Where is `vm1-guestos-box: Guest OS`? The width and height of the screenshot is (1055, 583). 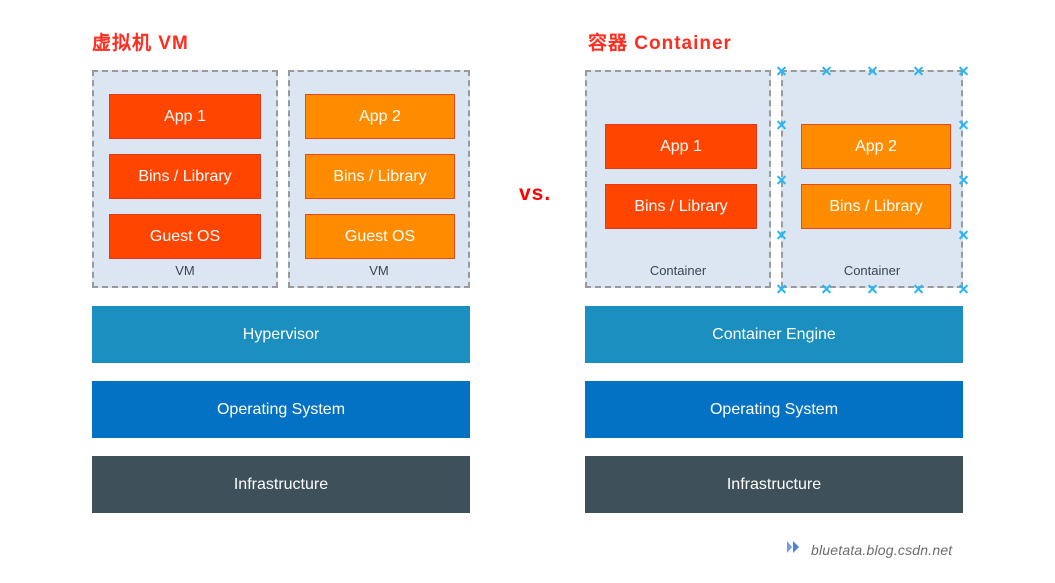
vm1-guestos-box: Guest OS is located at coordinates (185, 236).